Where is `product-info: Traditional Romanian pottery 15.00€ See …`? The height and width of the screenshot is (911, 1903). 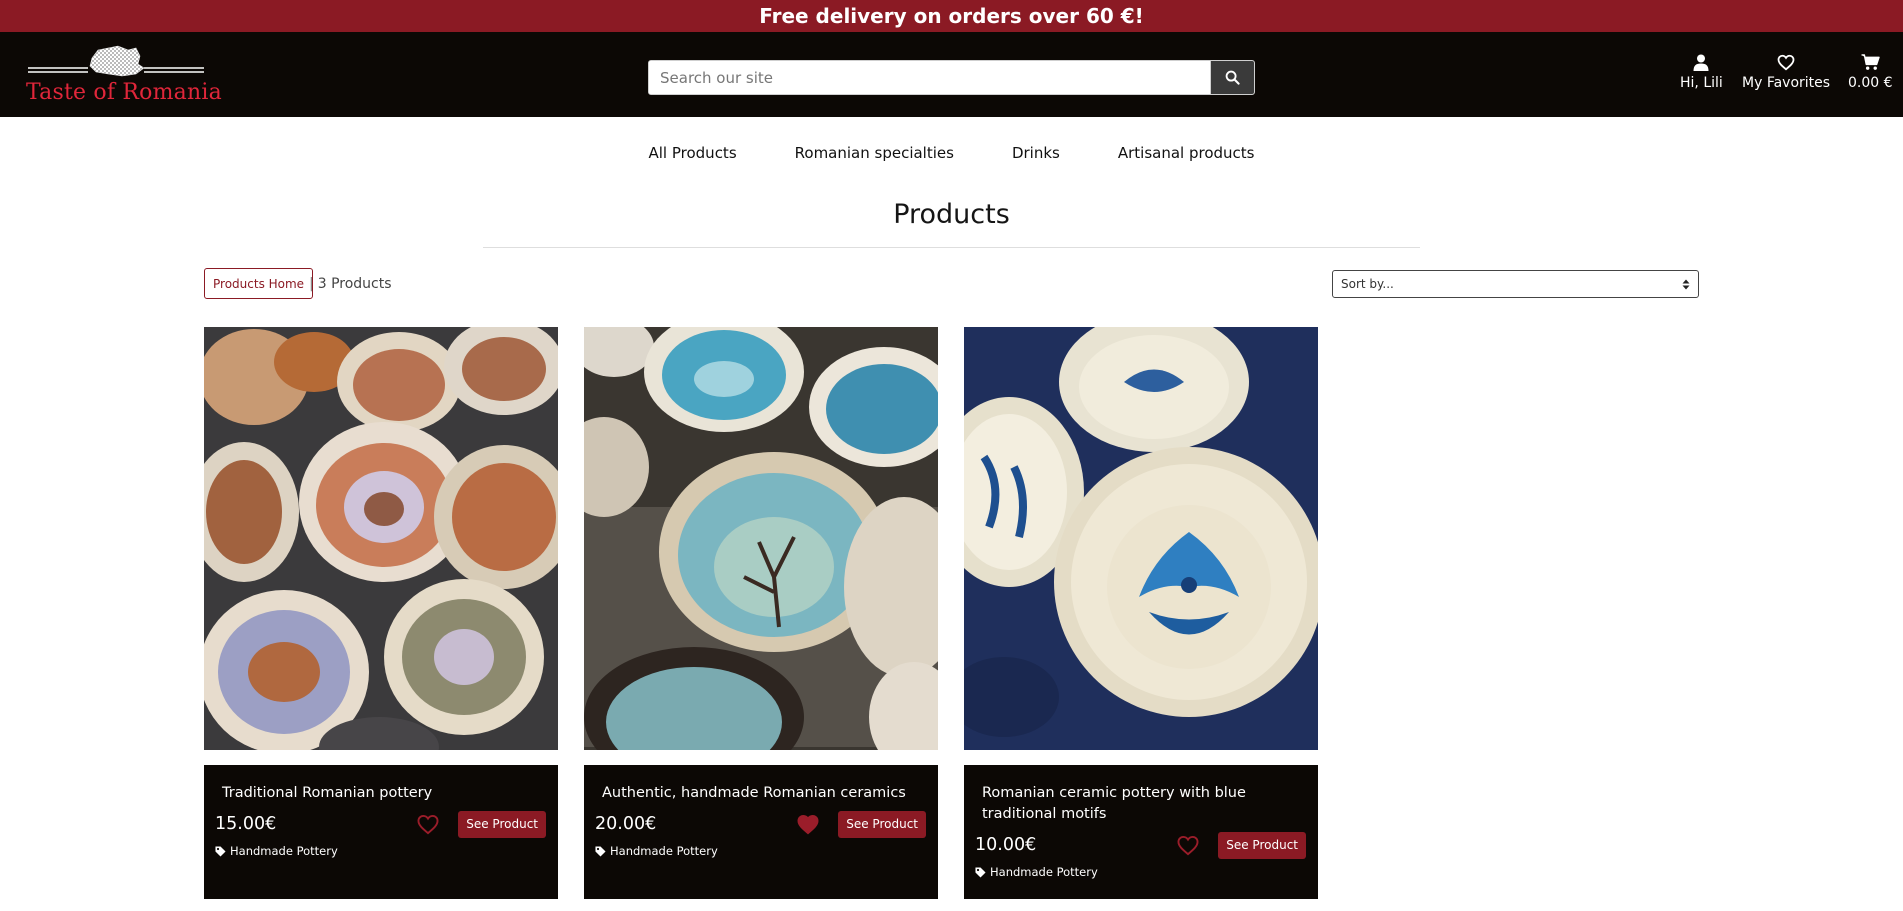
product-info: Traditional Romanian pottery 15.00€ See … is located at coordinates (381, 832).